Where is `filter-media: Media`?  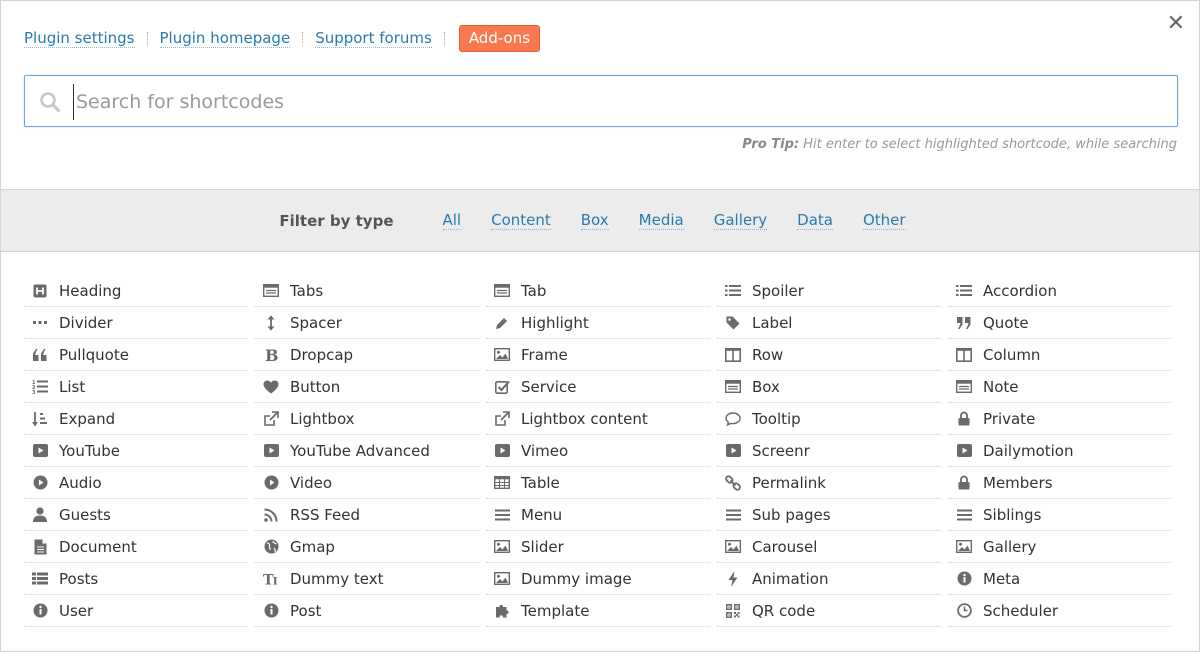 filter-media: Media is located at coordinates (661, 220).